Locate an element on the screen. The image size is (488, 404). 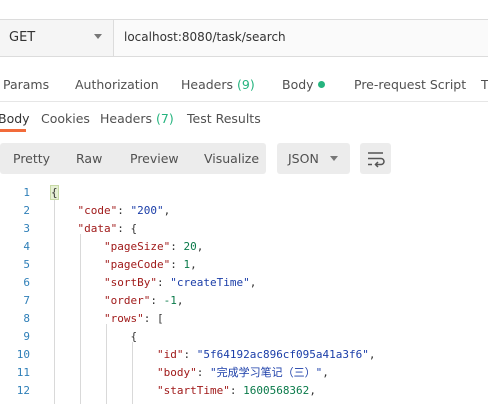
tab-tests: T is located at coordinates (484, 84).